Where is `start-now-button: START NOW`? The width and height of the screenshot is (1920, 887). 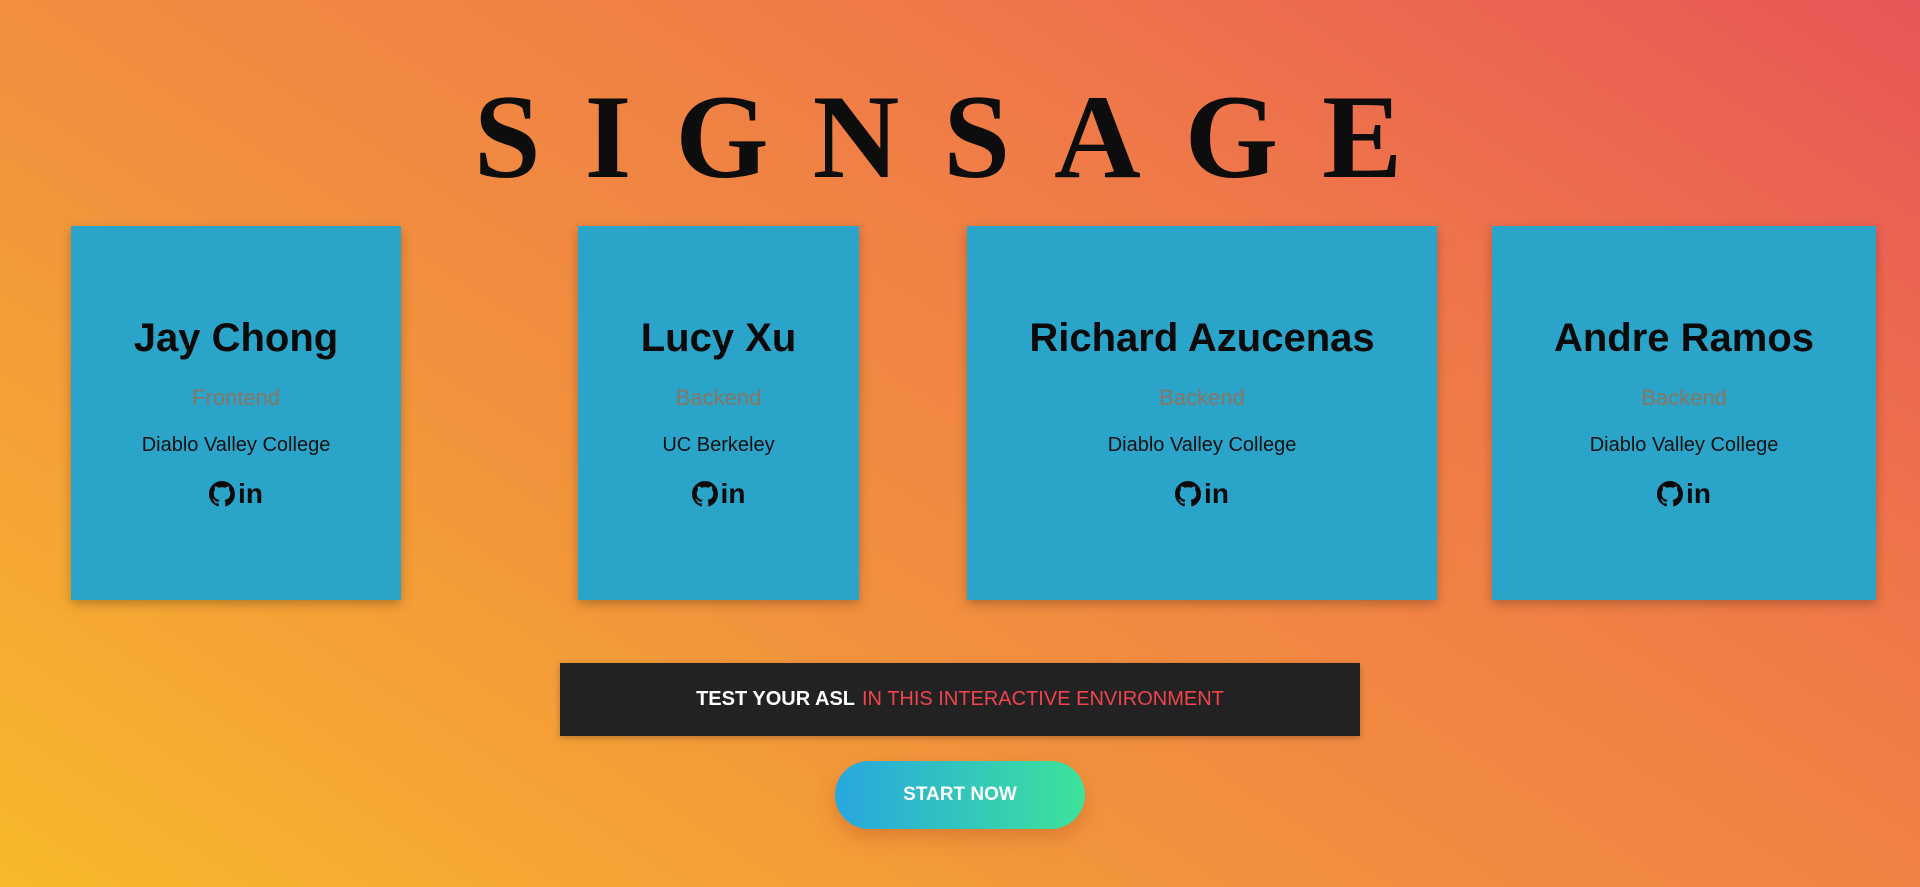 start-now-button: START NOW is located at coordinates (960, 795).